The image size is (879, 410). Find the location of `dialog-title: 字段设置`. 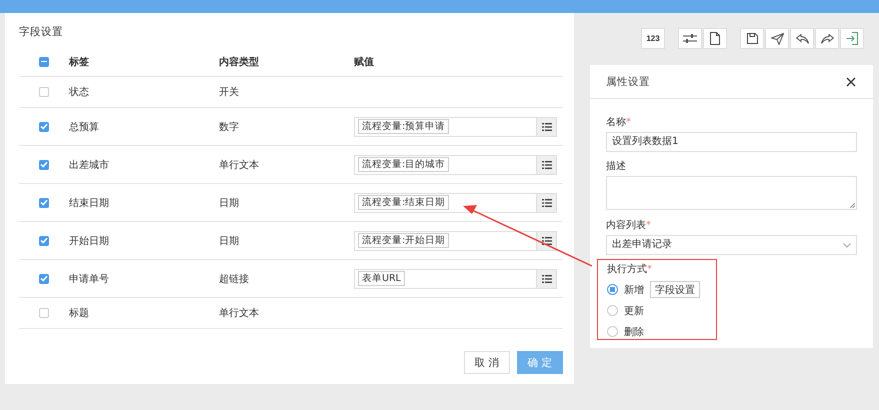

dialog-title: 字段设置 is located at coordinates (41, 32).